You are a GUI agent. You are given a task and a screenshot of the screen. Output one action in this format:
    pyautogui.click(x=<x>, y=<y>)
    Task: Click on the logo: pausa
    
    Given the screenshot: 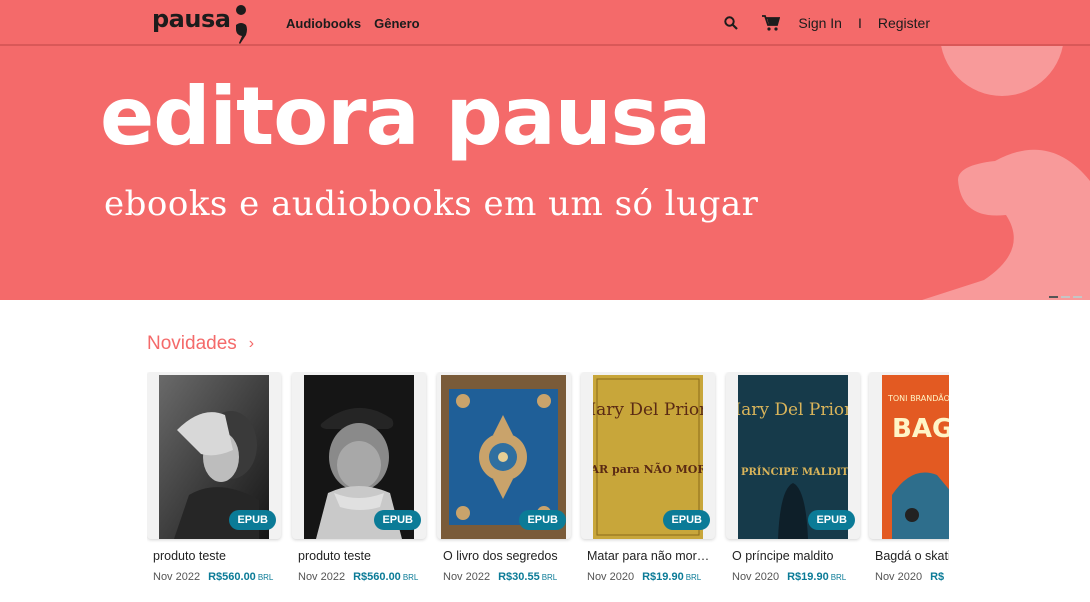 What is the action you would take?
    pyautogui.click(x=201, y=24)
    